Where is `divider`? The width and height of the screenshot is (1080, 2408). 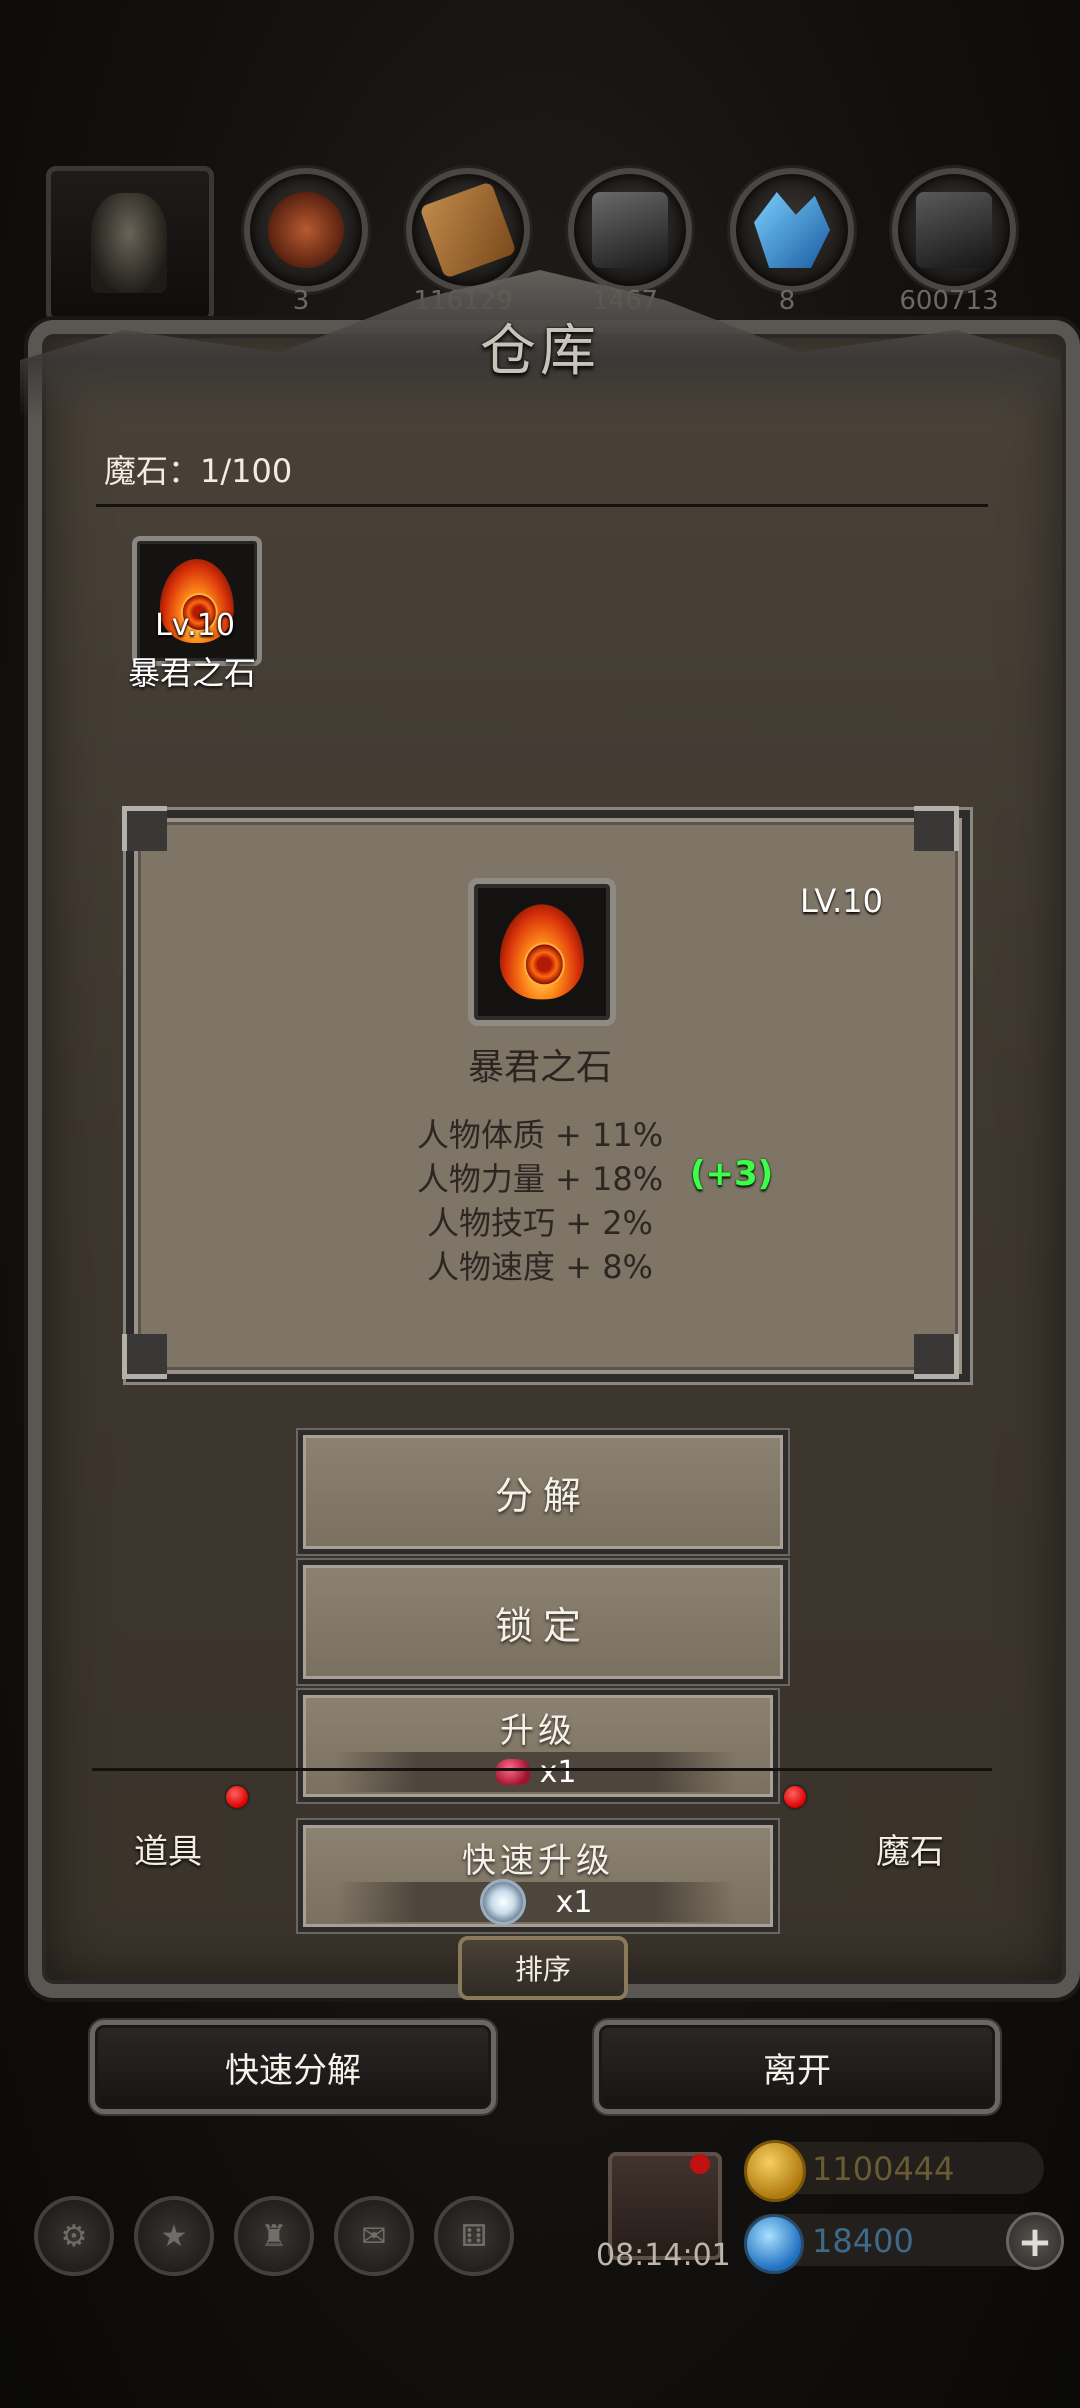 divider is located at coordinates (542, 505).